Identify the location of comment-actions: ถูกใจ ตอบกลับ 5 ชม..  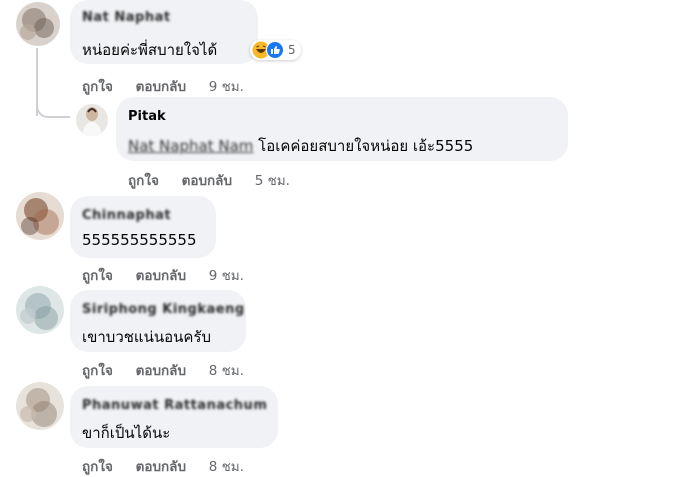
(209, 180).